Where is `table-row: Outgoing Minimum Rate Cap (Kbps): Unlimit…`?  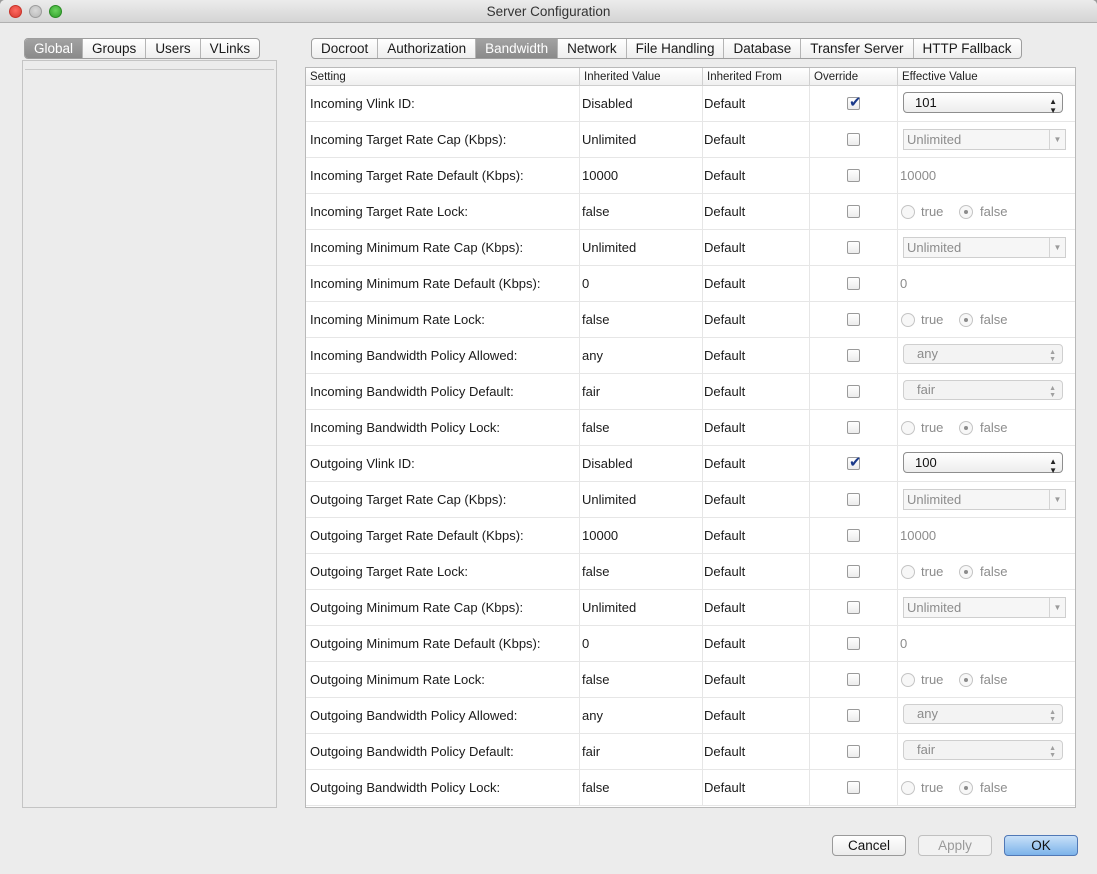 table-row: Outgoing Minimum Rate Cap (Kbps): Unlimit… is located at coordinates (690, 608).